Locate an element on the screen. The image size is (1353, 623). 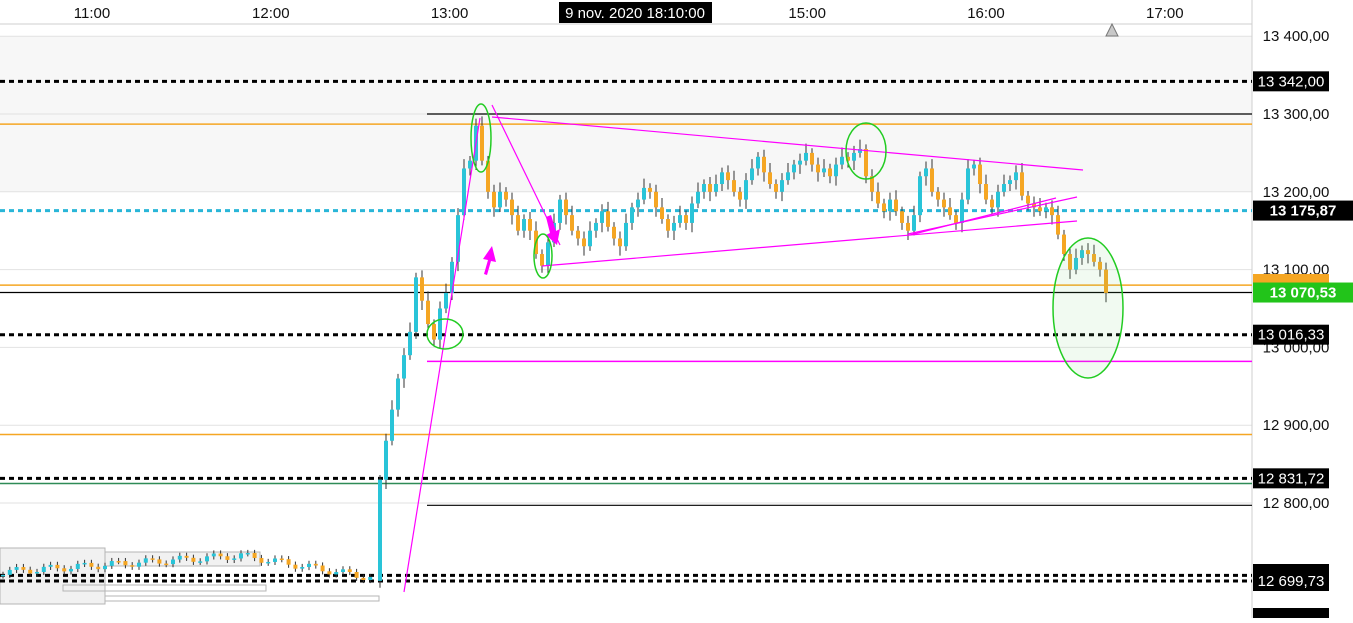
price-tag-label: 13 070,53 is located at coordinates (1303, 293).